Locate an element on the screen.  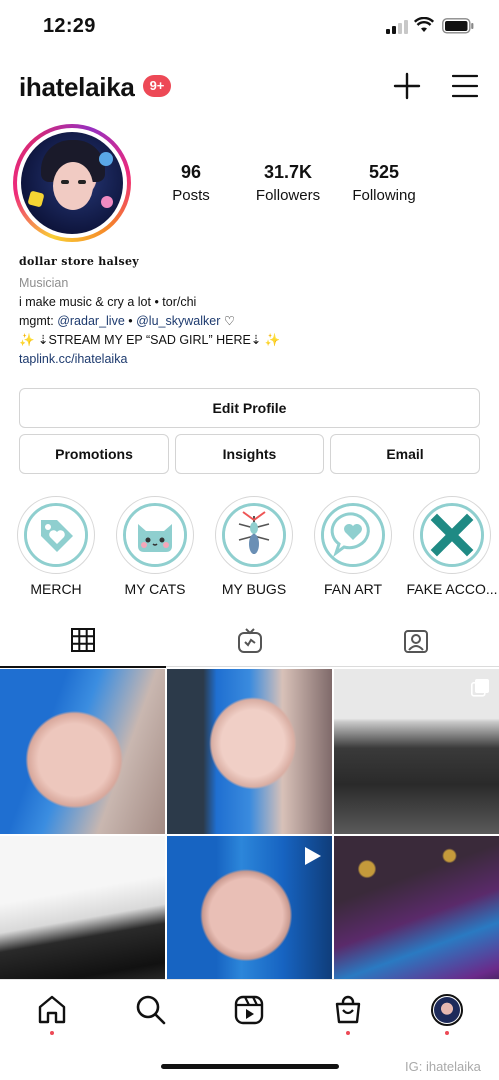
bug-icon is located at coordinates (254, 535).